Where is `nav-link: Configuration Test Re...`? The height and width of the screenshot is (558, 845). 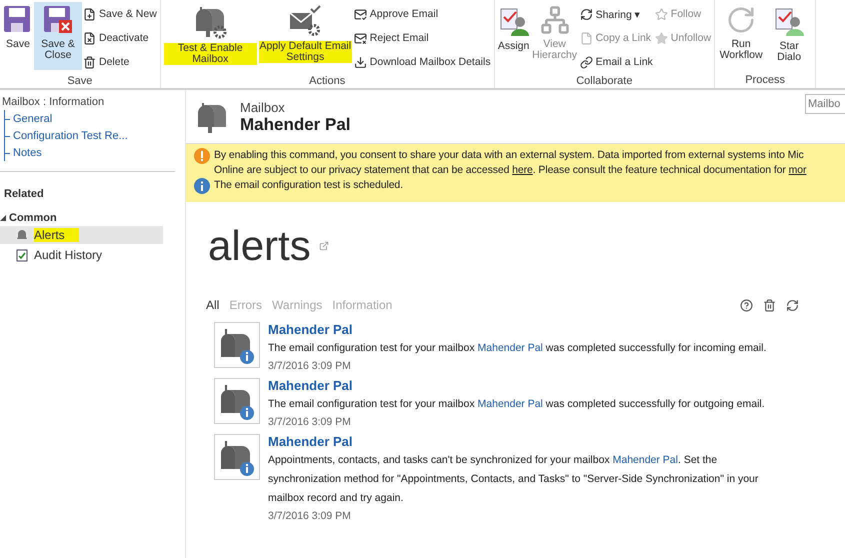 nav-link: Configuration Test Re... is located at coordinates (95, 135).